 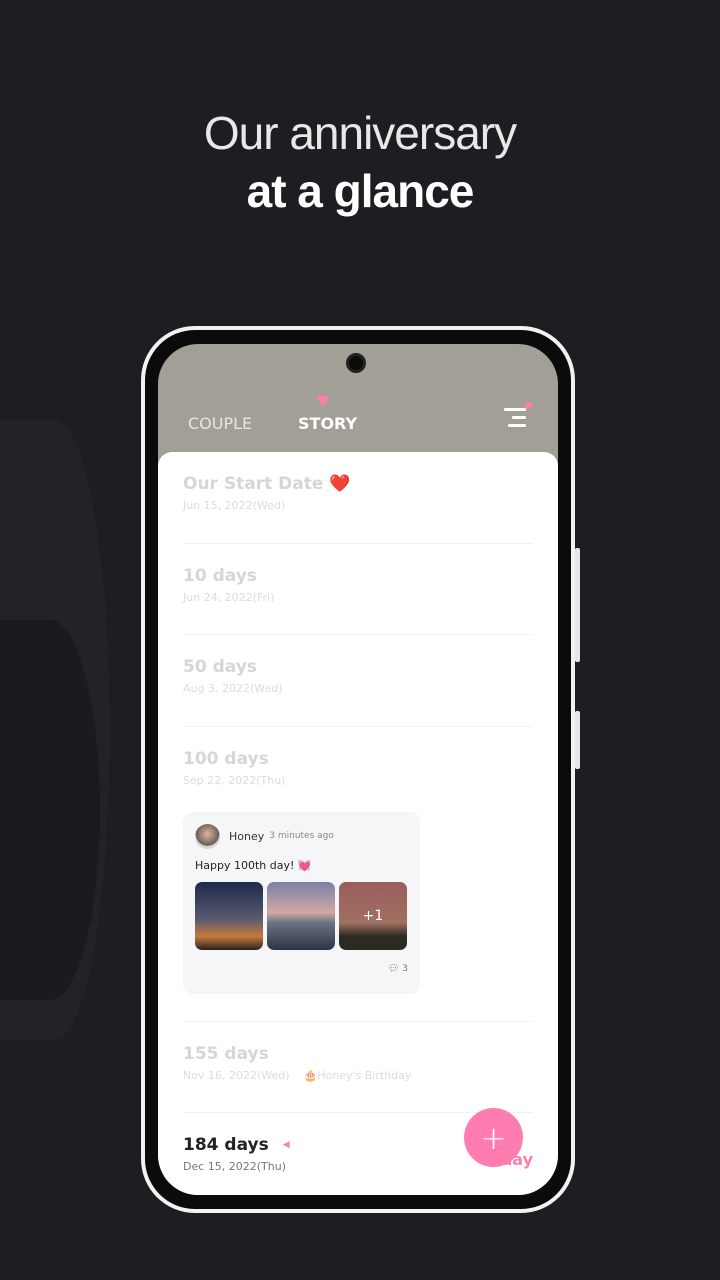 What do you see at coordinates (393, 968) in the screenshot?
I see `comment-icon: 💬︎` at bounding box center [393, 968].